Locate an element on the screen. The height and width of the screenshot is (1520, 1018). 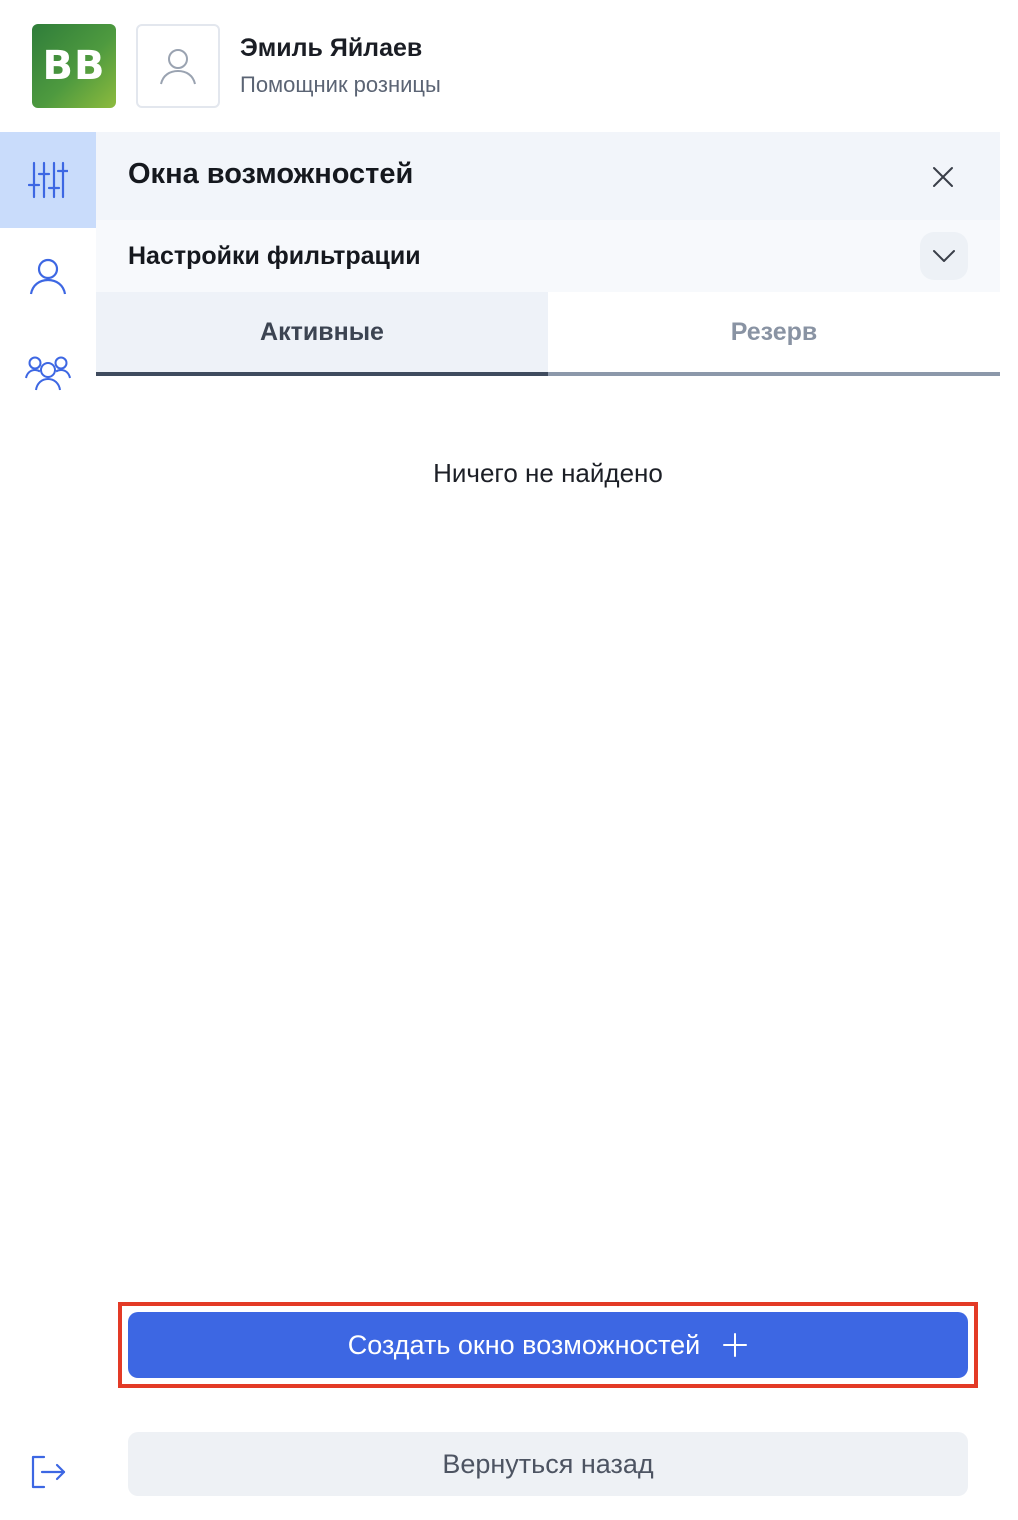
create-opportunity-window-button: Создать окно возможностей is located at coordinates (548, 1345).